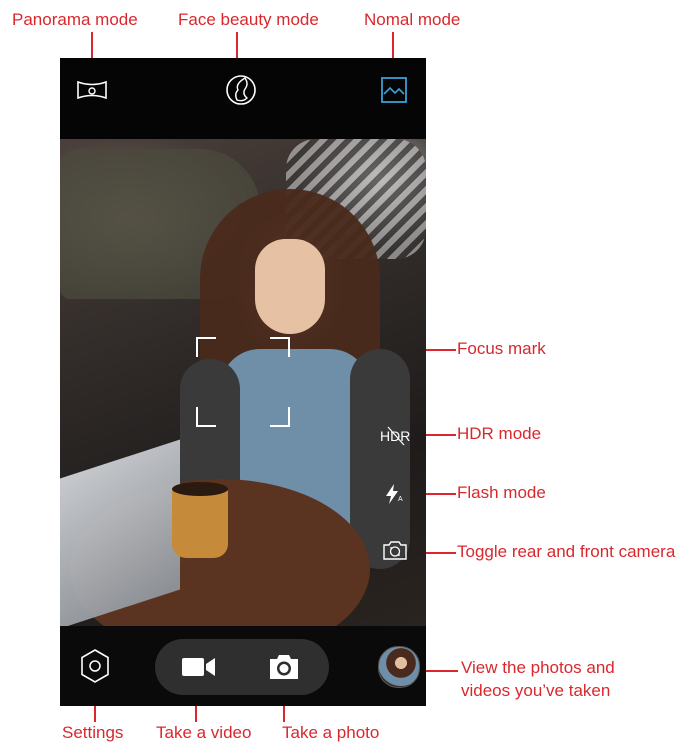 Image resolution: width=694 pixels, height=745 pixels. What do you see at coordinates (204, 732) in the screenshot?
I see `callout-take-video: Take a video` at bounding box center [204, 732].